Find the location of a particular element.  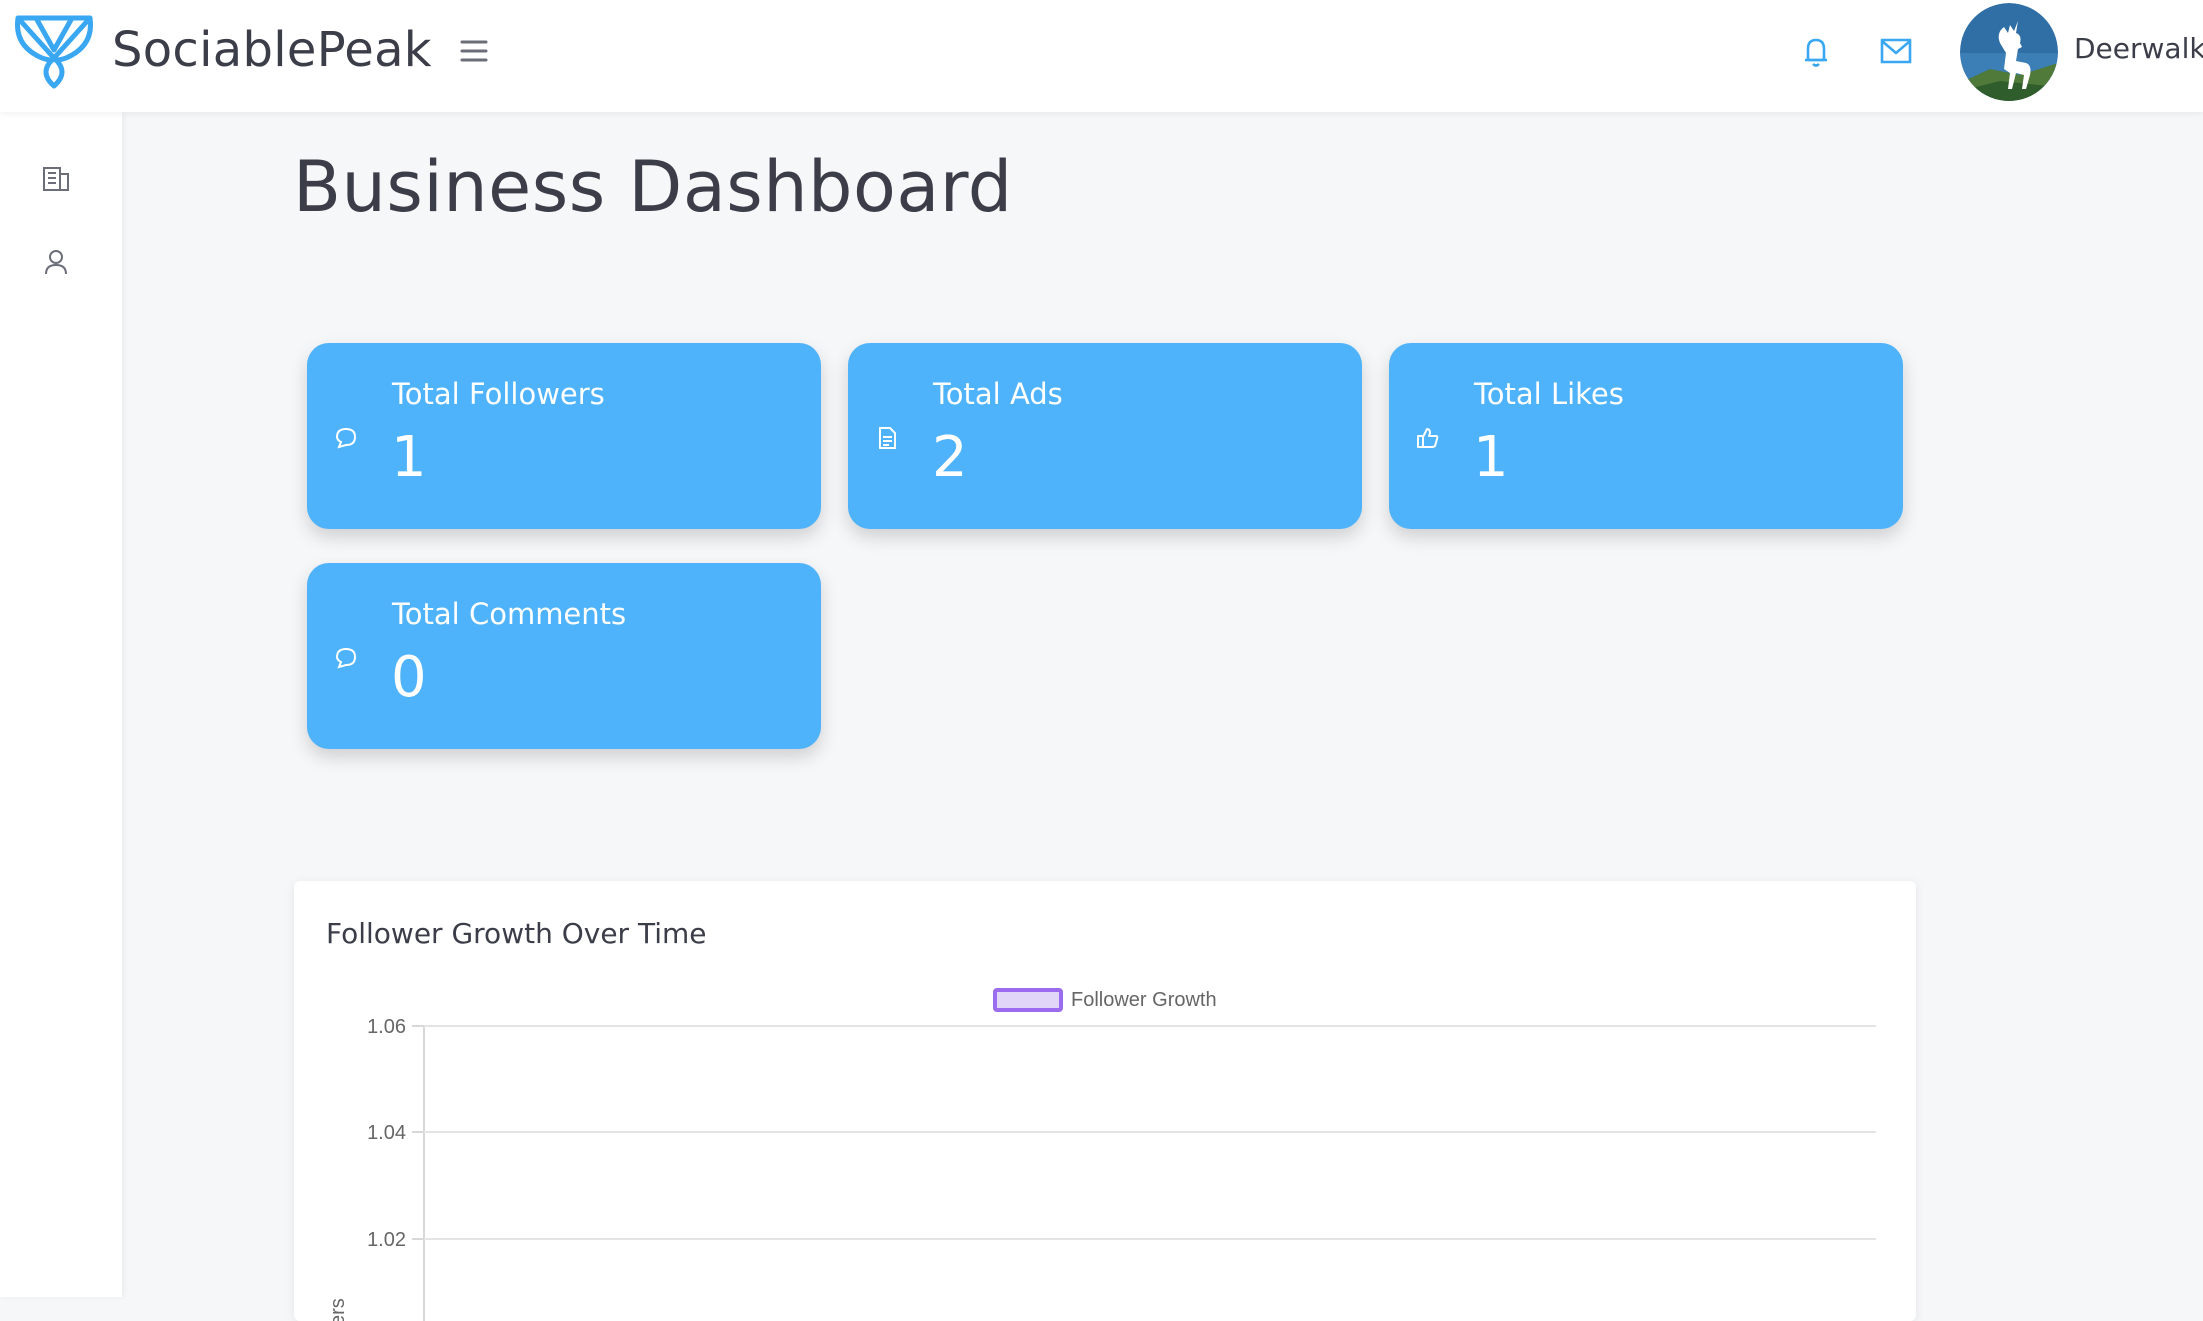

stat-label: Total Comments is located at coordinates (509, 614).